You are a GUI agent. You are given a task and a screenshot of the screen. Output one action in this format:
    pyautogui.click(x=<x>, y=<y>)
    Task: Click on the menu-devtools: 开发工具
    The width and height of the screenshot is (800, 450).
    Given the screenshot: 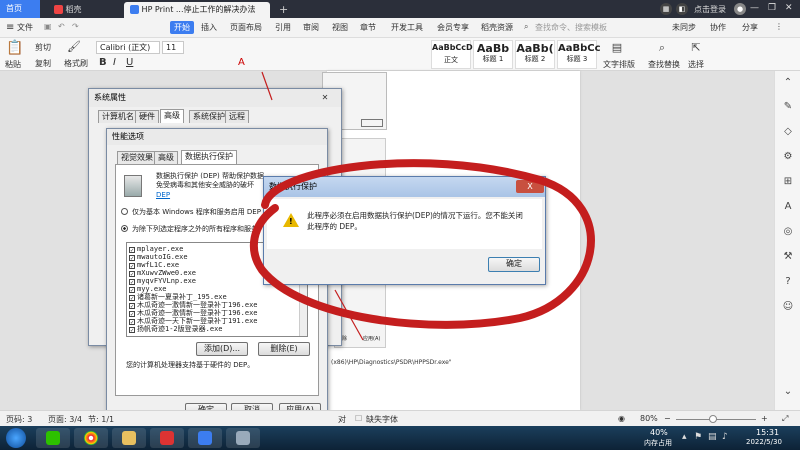 What is the action you would take?
    pyautogui.click(x=407, y=27)
    